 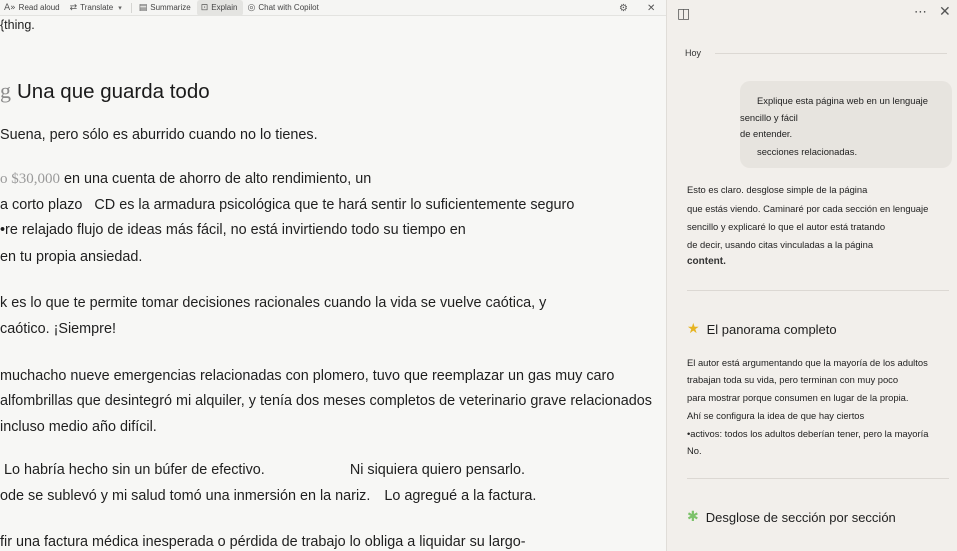 I want to click on message-line: sencillo y fácil, so click(x=769, y=117).